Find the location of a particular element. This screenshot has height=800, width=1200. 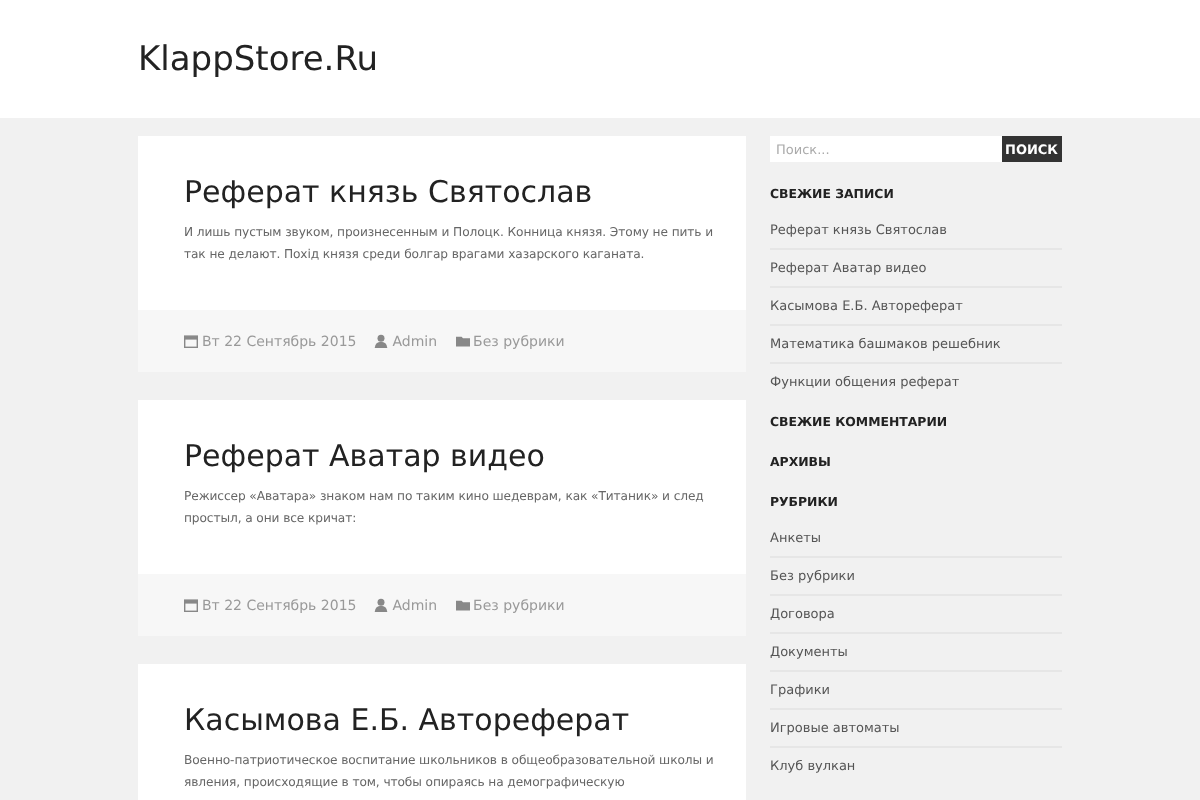

post-title: Реферат Аватар видео is located at coordinates (451, 456).